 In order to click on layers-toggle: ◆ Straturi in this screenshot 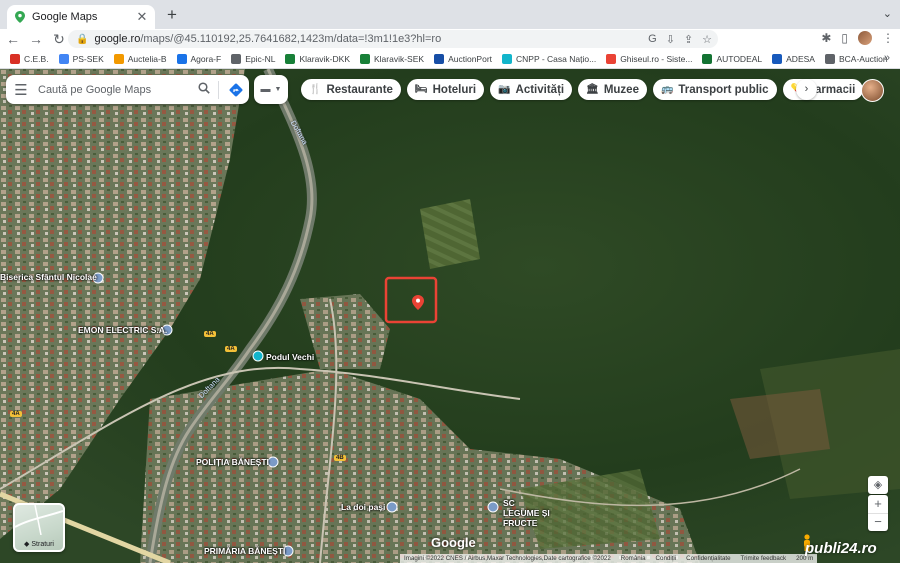, I will do `click(39, 527)`.